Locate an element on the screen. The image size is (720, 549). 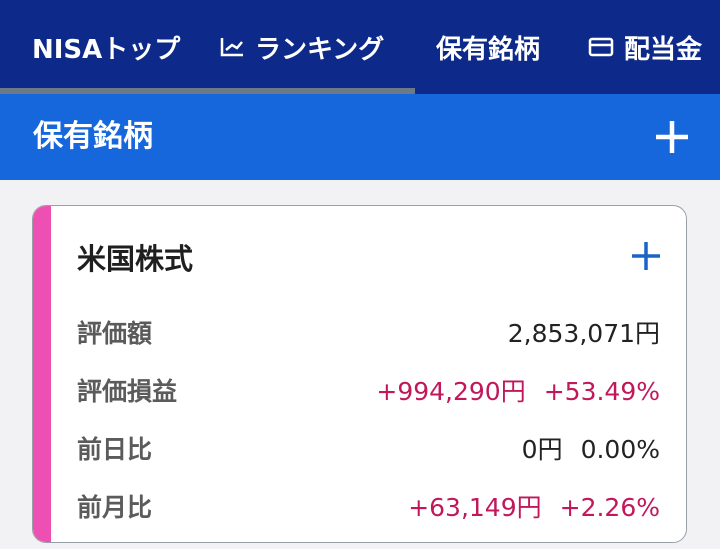
tab-label: 保有銘柄 is located at coordinates (488, 49).